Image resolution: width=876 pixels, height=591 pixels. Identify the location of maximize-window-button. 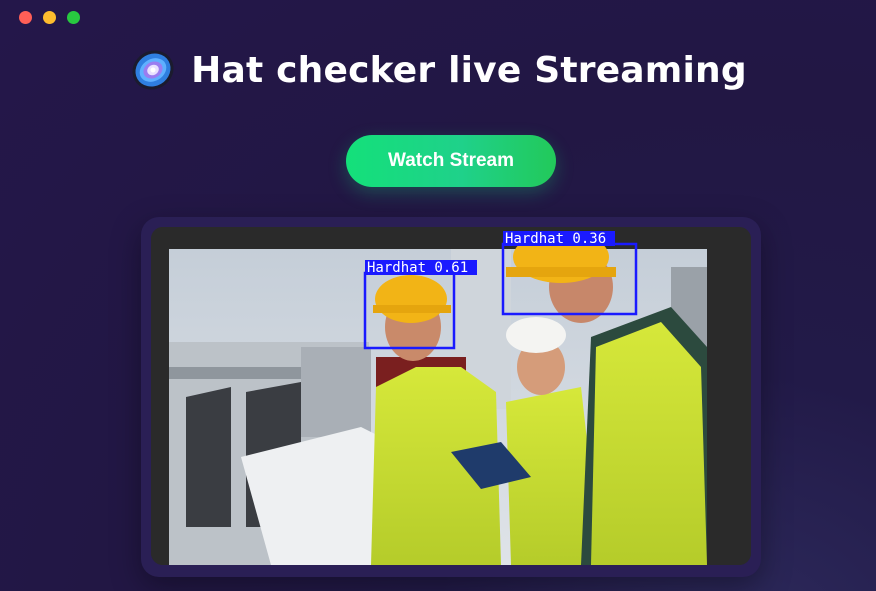
(73, 17).